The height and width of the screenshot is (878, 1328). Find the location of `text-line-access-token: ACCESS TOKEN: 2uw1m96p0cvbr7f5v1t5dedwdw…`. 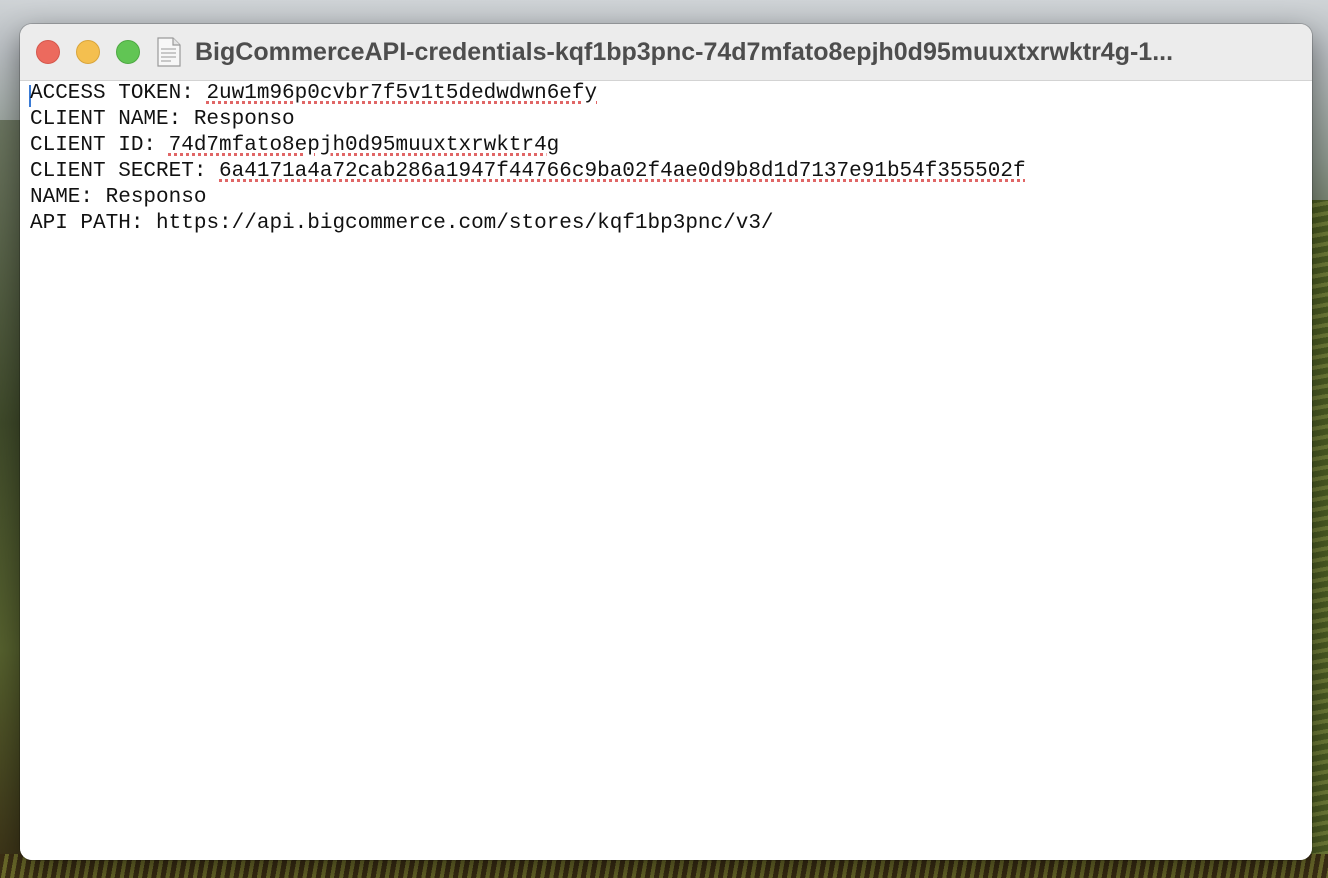

text-line-access-token: ACCESS TOKEN: 2uw1m96p0cvbr7f5v1t5dedwdw… is located at coordinates (313, 94).